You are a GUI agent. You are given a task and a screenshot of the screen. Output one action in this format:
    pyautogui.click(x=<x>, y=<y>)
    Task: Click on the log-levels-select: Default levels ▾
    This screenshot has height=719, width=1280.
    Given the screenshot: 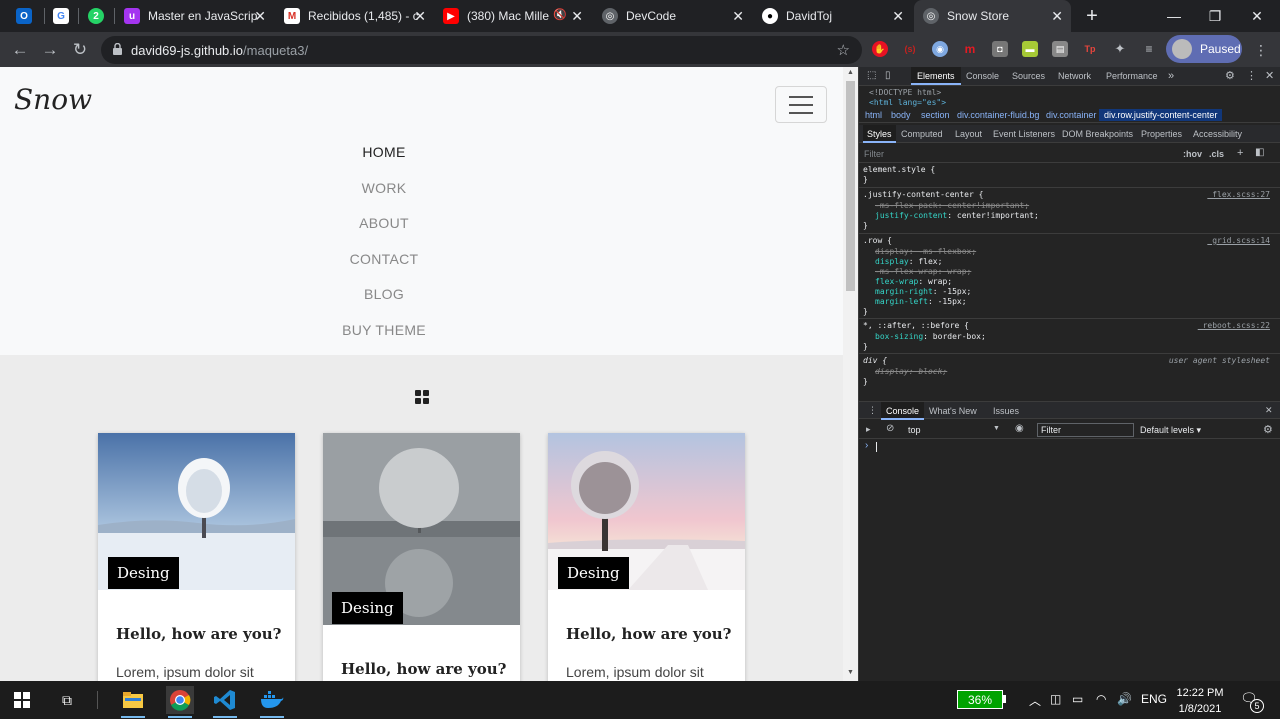 What is the action you would take?
    pyautogui.click(x=1170, y=430)
    